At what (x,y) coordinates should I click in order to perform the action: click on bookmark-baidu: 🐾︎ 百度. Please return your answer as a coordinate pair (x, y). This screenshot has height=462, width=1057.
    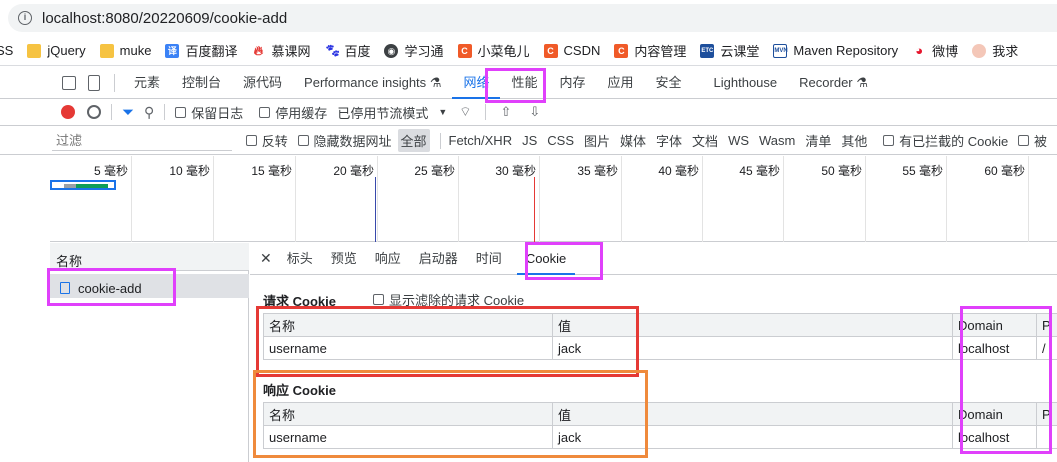
    Looking at the image, I should click on (347, 50).